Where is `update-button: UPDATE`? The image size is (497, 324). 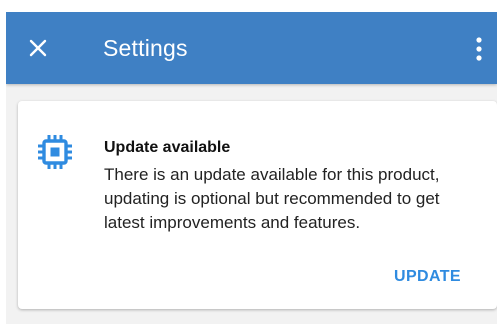
update-button: UPDATE is located at coordinates (427, 277).